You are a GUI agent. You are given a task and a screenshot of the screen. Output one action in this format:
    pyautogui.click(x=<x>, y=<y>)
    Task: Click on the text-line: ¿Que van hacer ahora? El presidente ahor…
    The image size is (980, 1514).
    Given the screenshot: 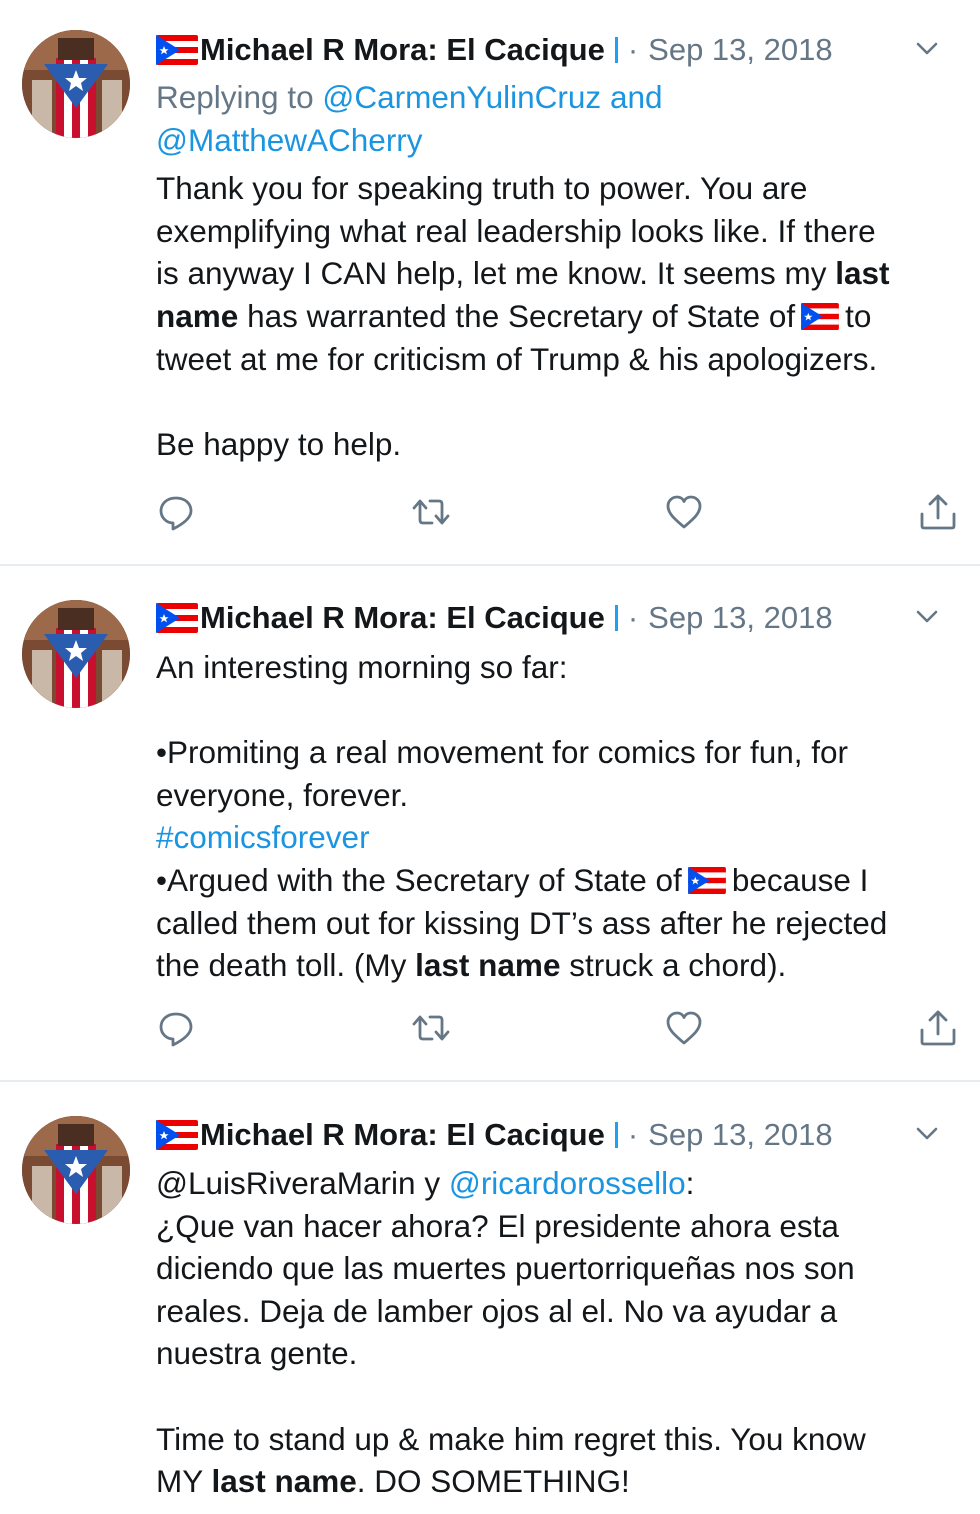 What is the action you would take?
    pyautogui.click(x=497, y=1225)
    